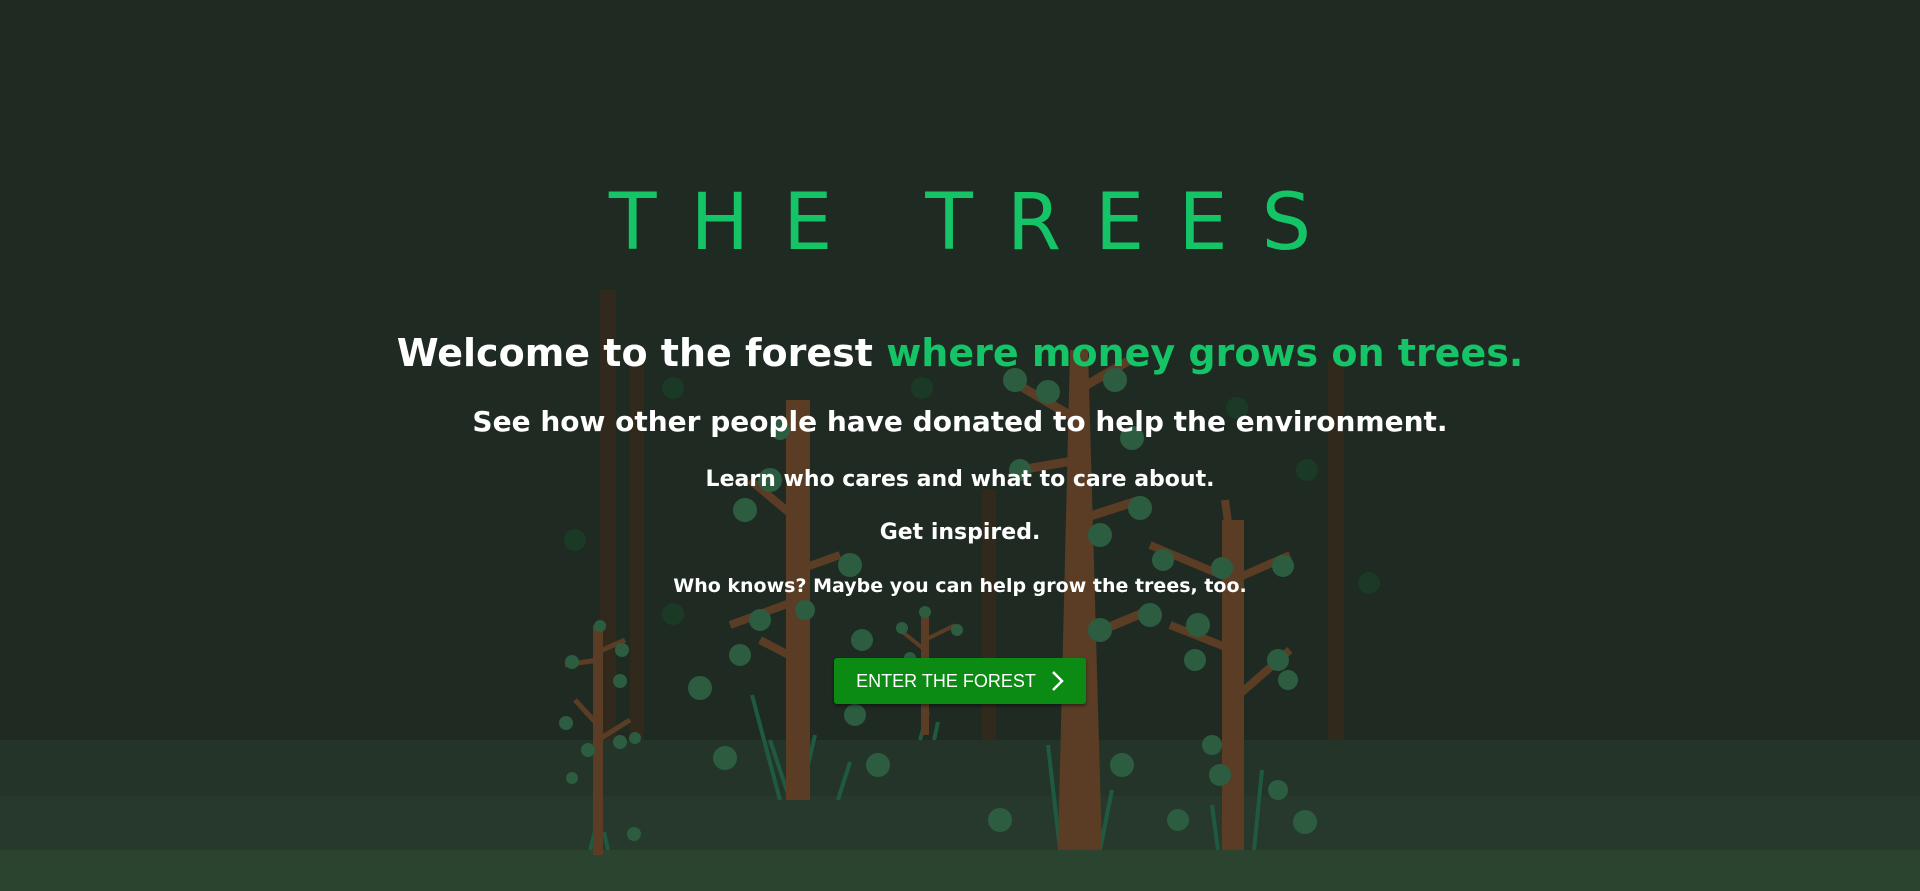 This screenshot has height=891, width=1920. I want to click on headline-accent: where money grows on trees., so click(1205, 353).